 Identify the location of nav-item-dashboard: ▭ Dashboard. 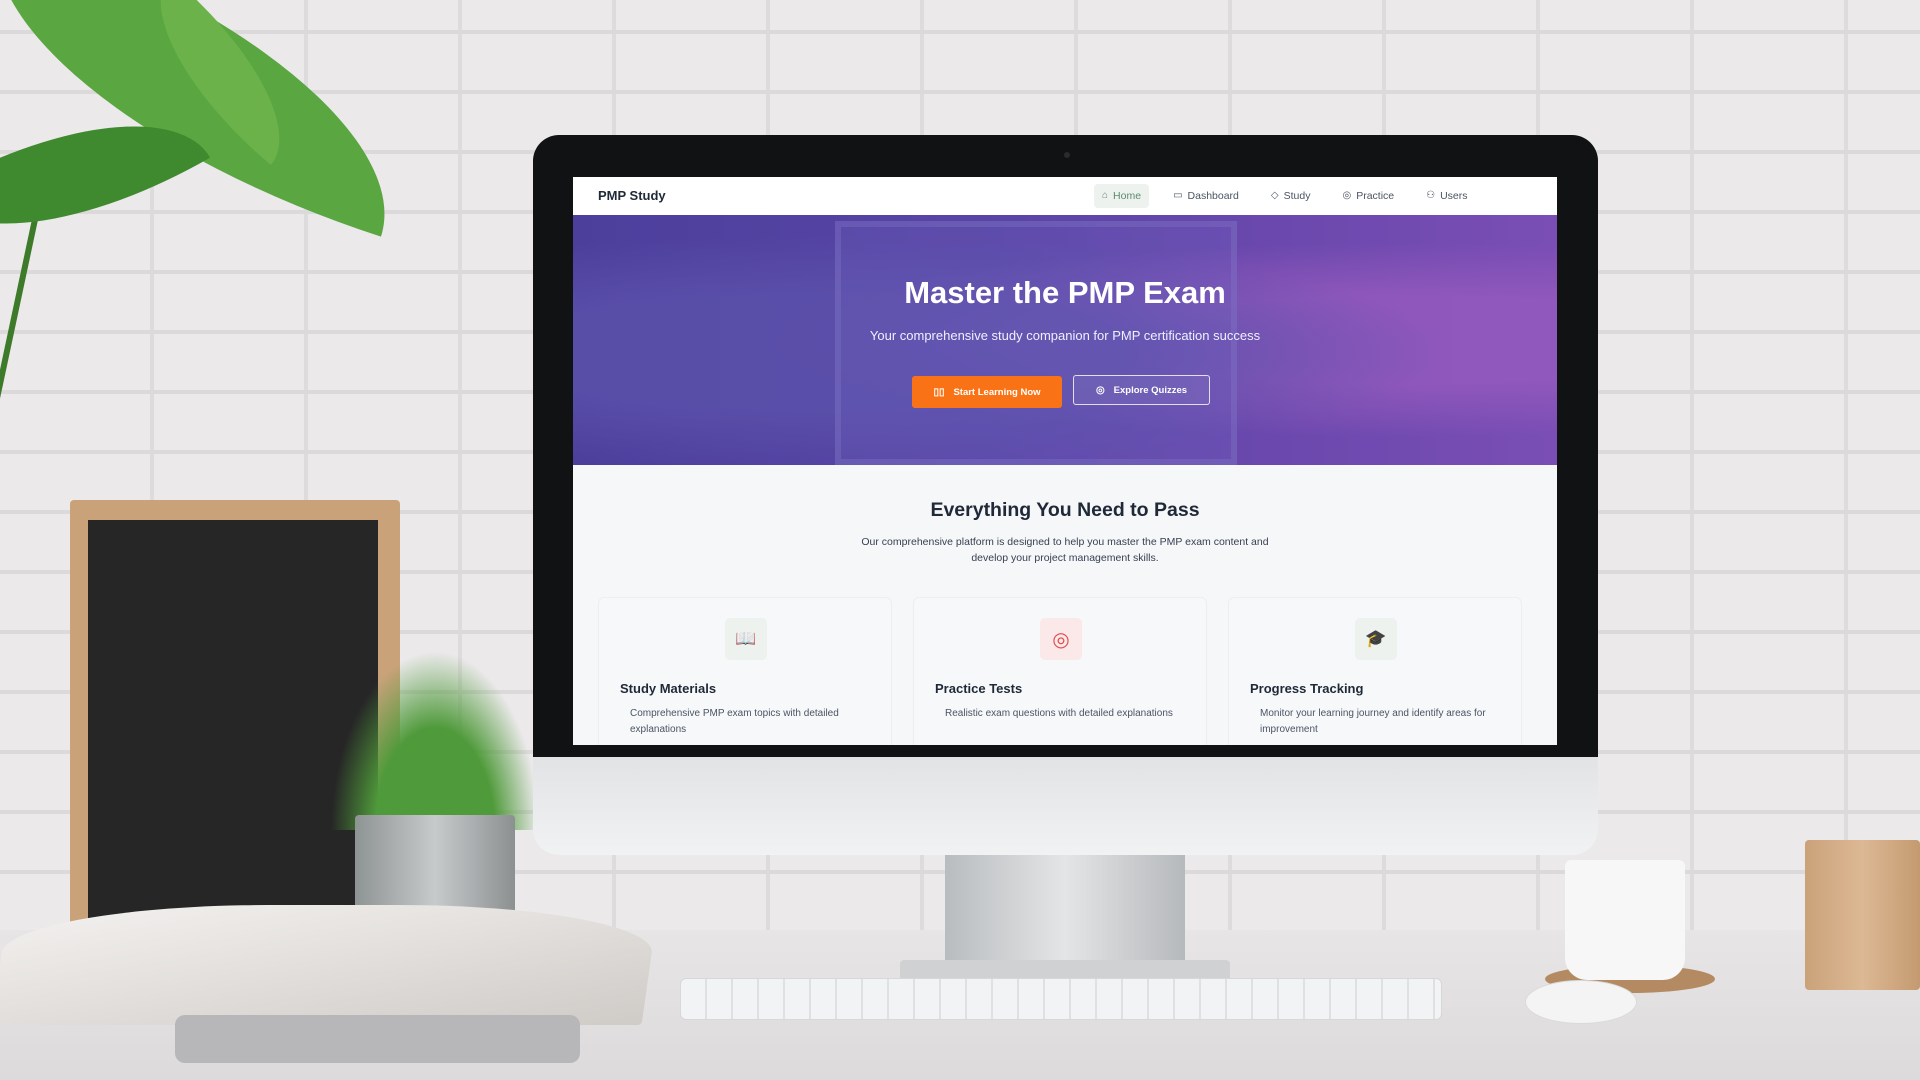
(1206, 196).